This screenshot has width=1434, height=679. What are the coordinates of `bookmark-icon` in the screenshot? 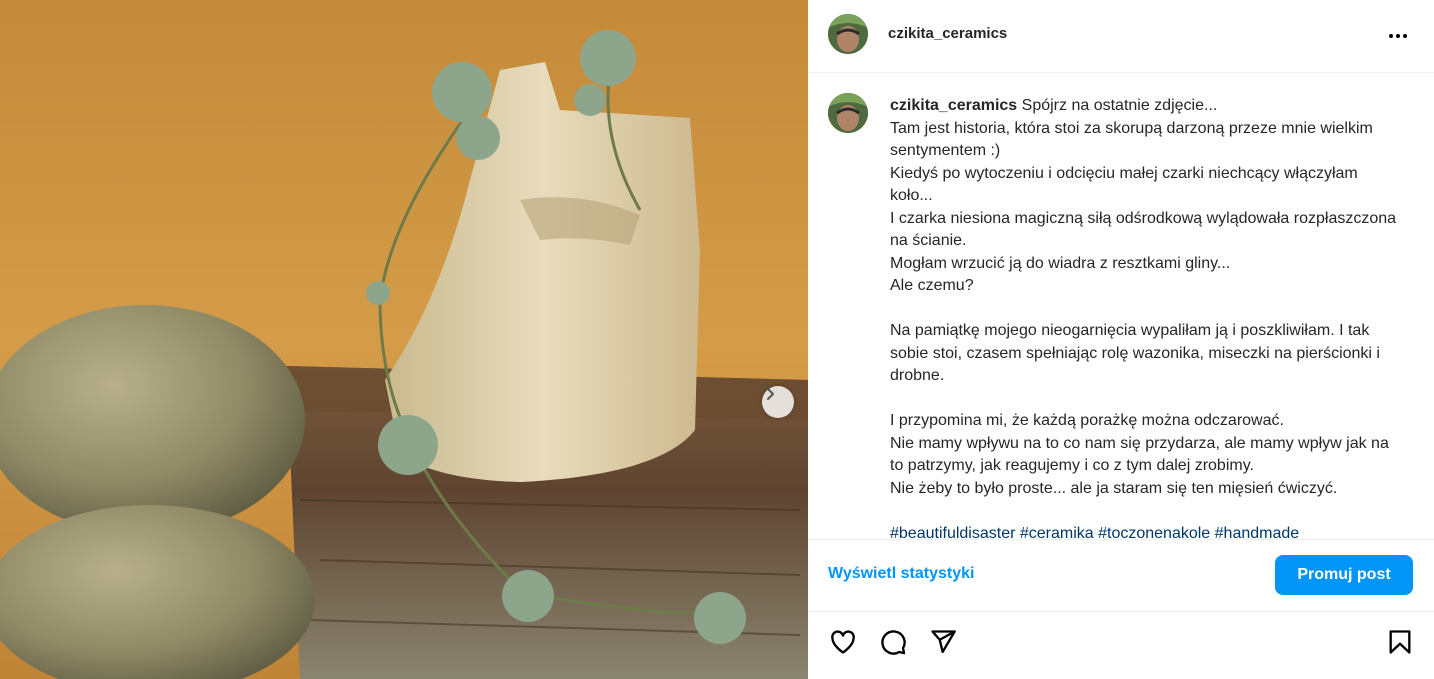 It's located at (1400, 642).